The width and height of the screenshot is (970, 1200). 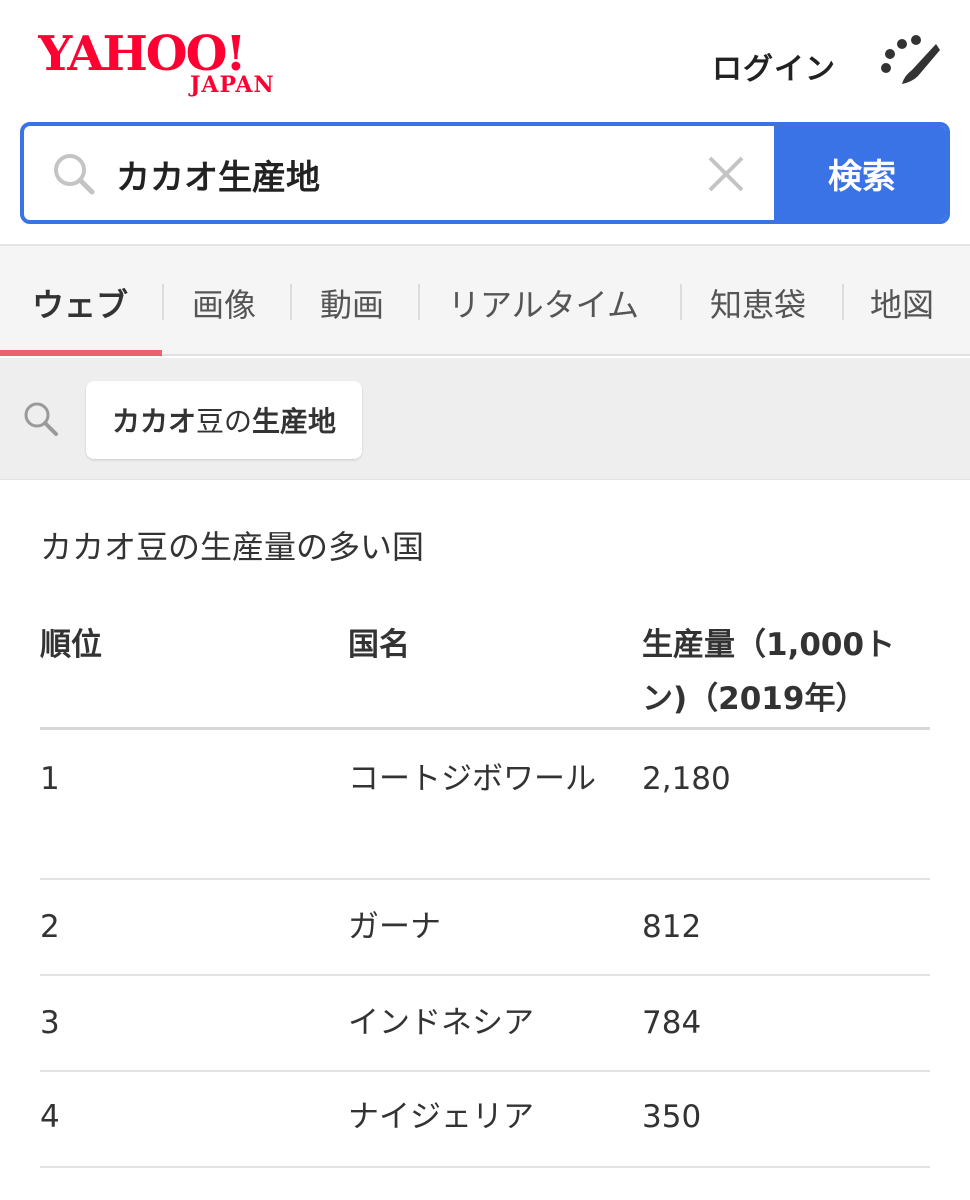 I want to click on production-cell: 2,180, so click(x=686, y=779).